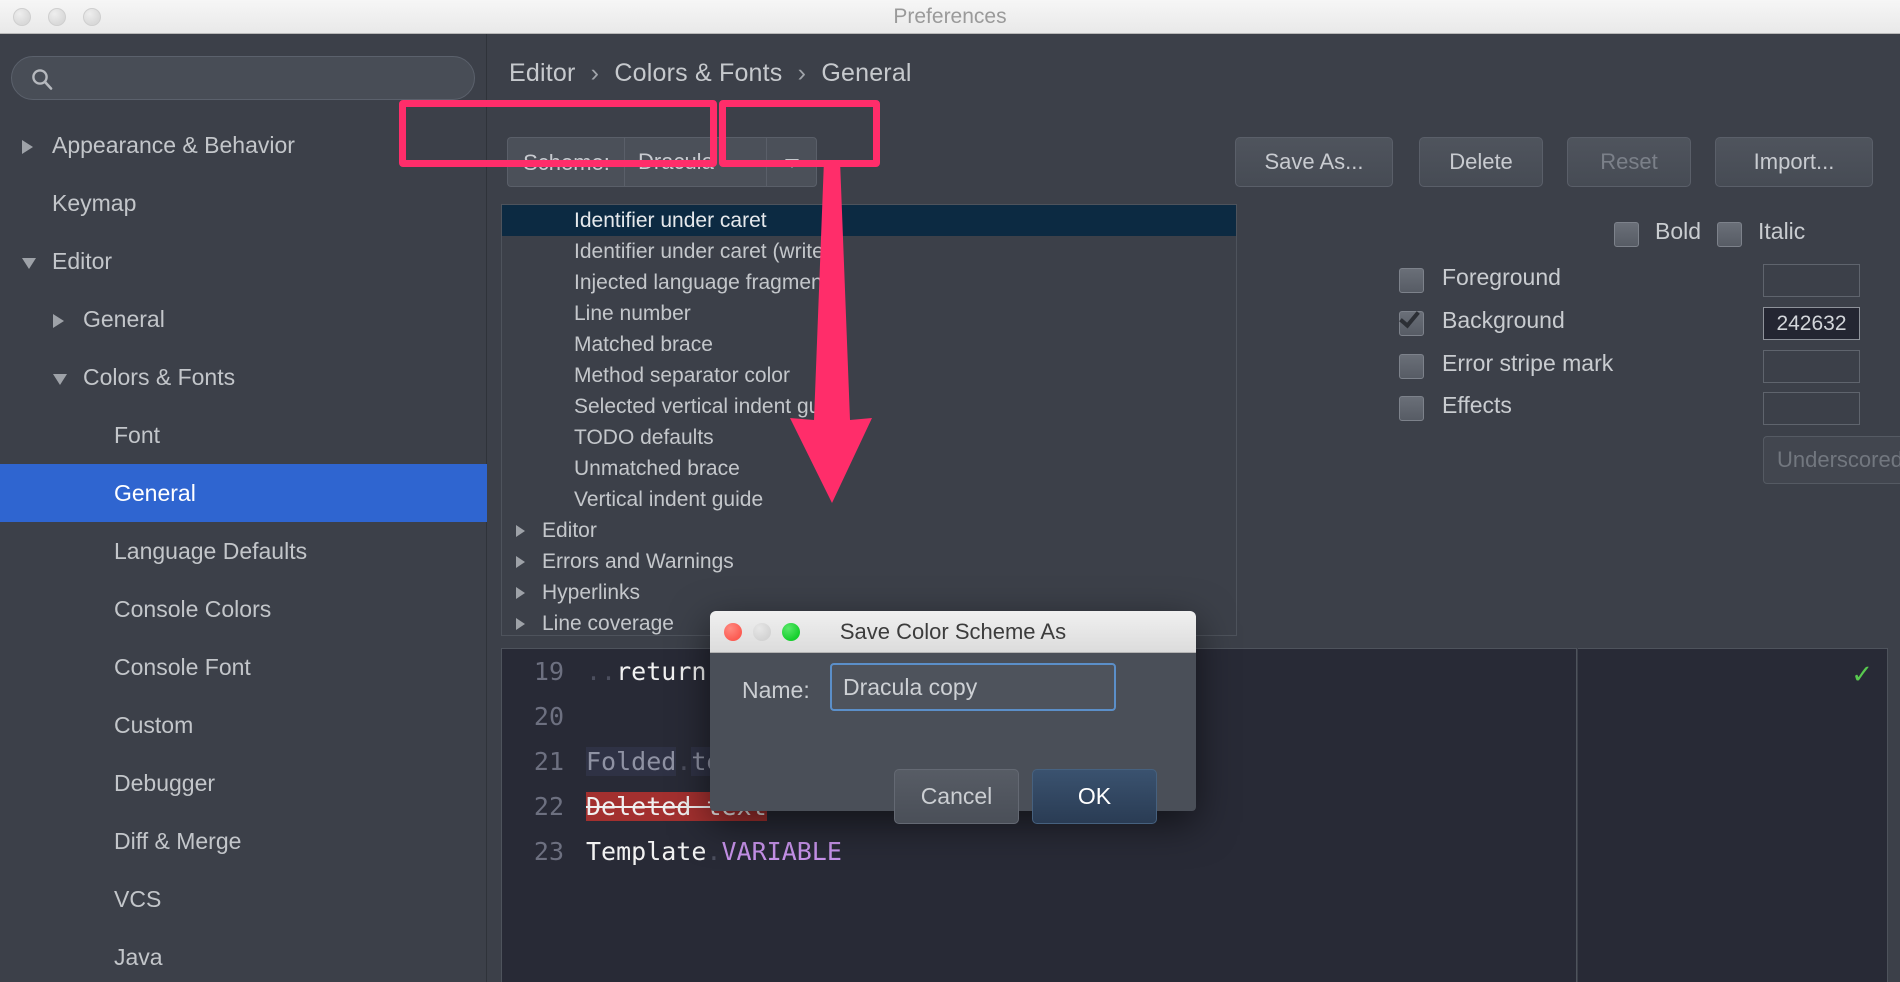  What do you see at coordinates (720, 162) in the screenshot?
I see `scheme-dropdown: Dracula` at bounding box center [720, 162].